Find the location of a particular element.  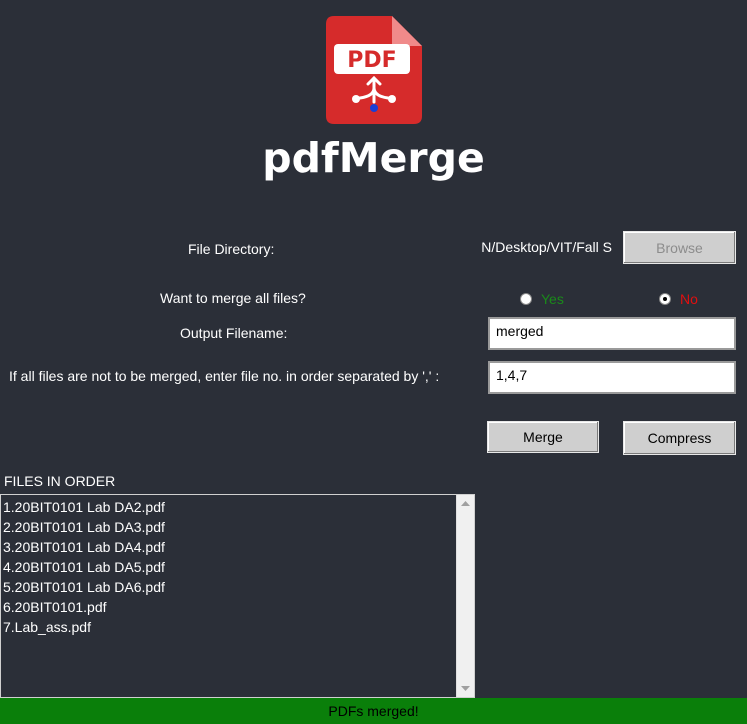

radio-yes-label: Yes is located at coordinates (552, 299).